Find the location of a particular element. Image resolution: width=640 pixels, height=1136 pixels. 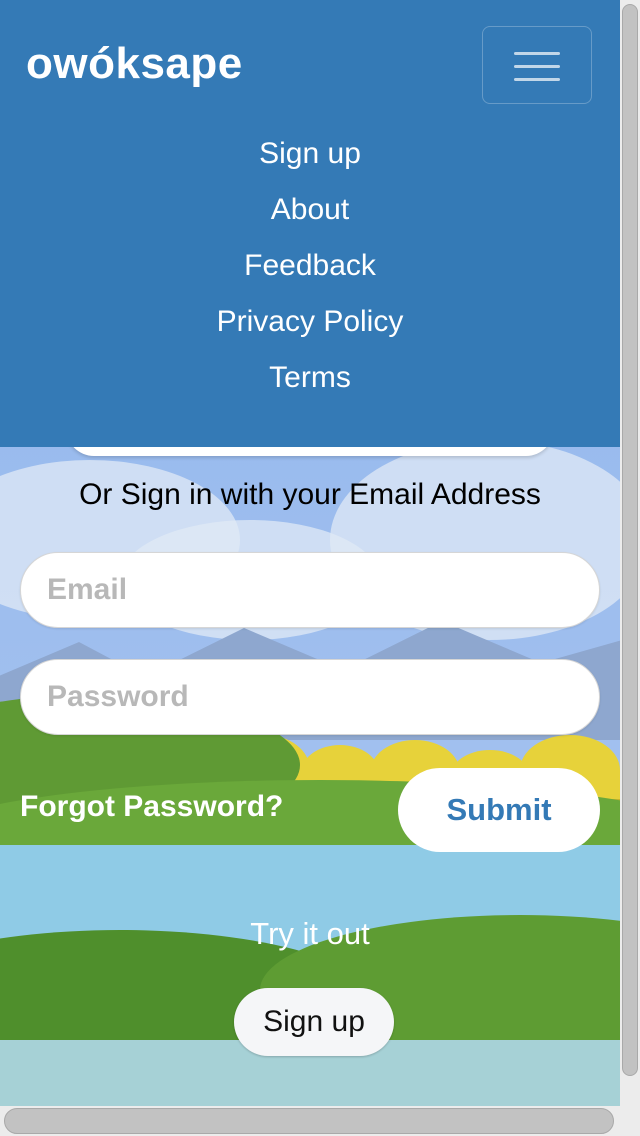

email-field is located at coordinates (310, 590).